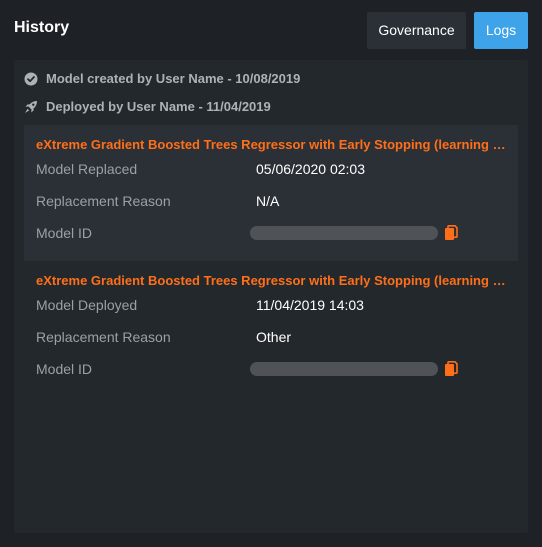 This screenshot has height=547, width=542. I want to click on model-replaced-label: Model Replaced, so click(87, 169).